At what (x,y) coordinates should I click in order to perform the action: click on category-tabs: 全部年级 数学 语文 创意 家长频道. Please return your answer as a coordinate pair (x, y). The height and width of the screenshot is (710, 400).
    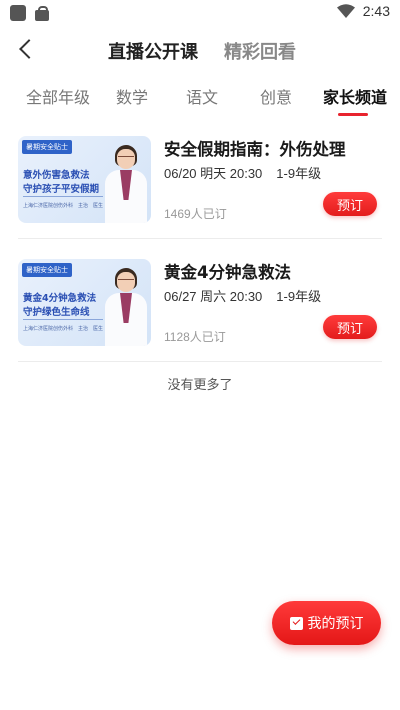
    Looking at the image, I should click on (200, 100).